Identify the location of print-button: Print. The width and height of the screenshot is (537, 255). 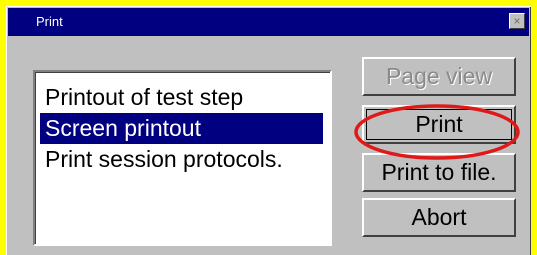
(439, 124).